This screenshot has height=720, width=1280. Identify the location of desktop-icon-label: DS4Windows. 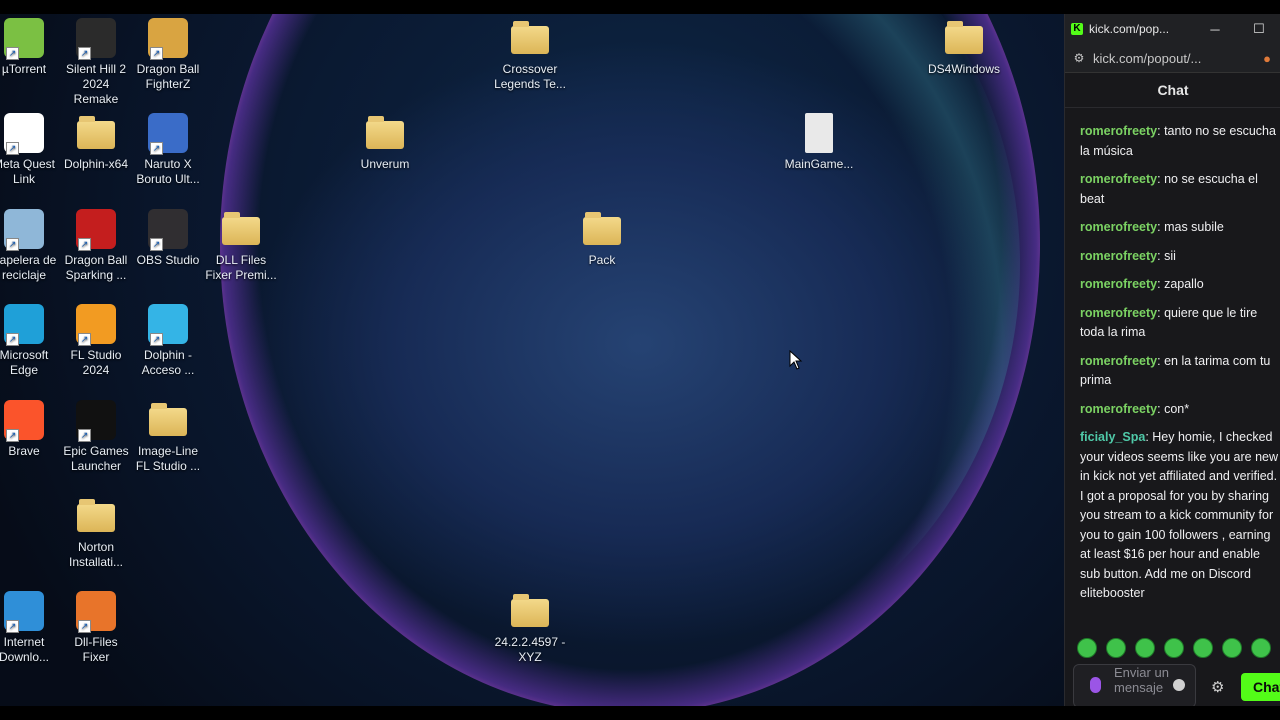
(964, 69).